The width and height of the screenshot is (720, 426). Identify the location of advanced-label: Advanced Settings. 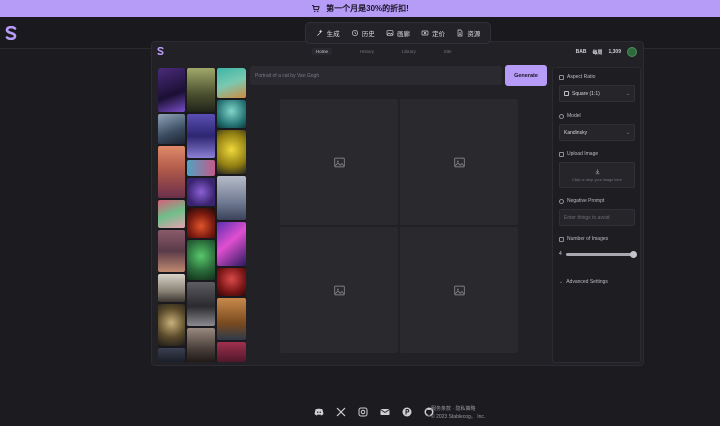
(587, 282).